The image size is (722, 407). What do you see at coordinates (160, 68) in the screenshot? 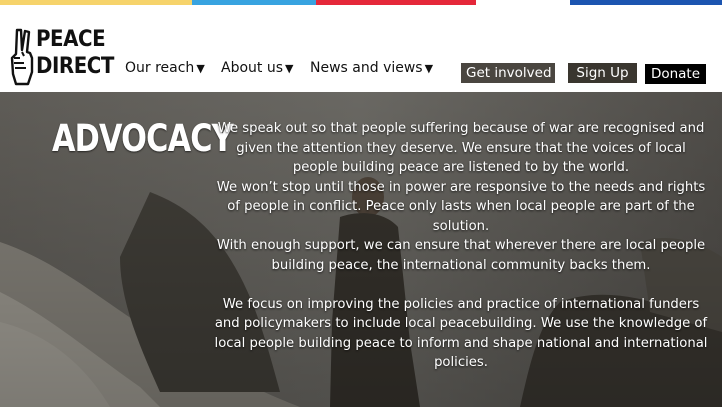
I see `nav-our-reach-label: Our reach` at bounding box center [160, 68].